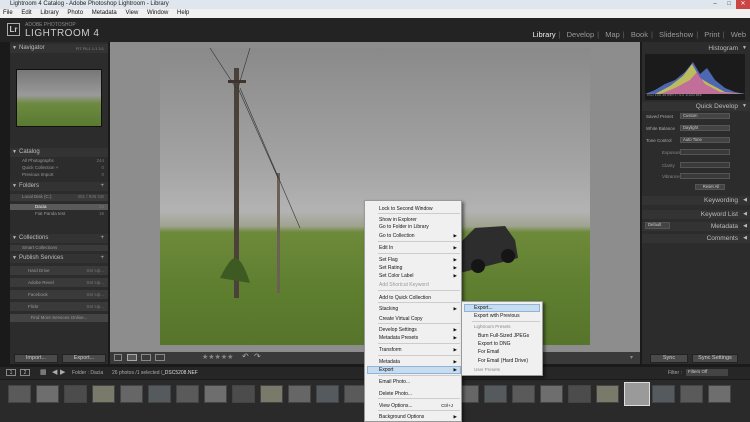 Image resolution: width=750 pixels, height=422 pixels. Describe the element at coordinates (102, 238) in the screenshot. I see `add-collection-icon: +` at that location.